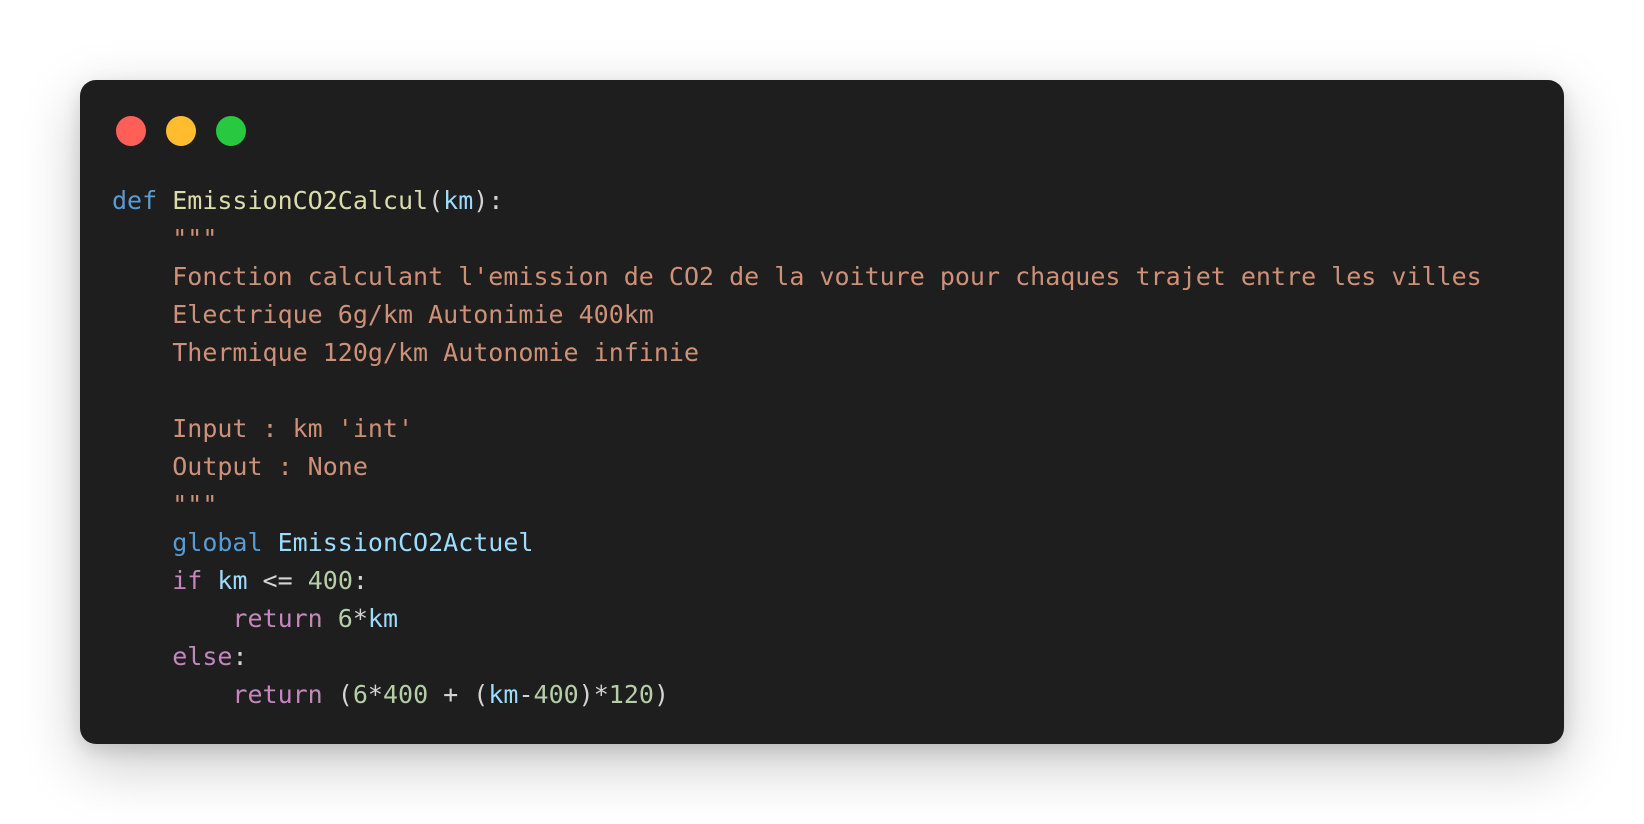 Image resolution: width=1644 pixels, height=824 pixels. What do you see at coordinates (217, 542) in the screenshot?
I see `code-token: global` at bounding box center [217, 542].